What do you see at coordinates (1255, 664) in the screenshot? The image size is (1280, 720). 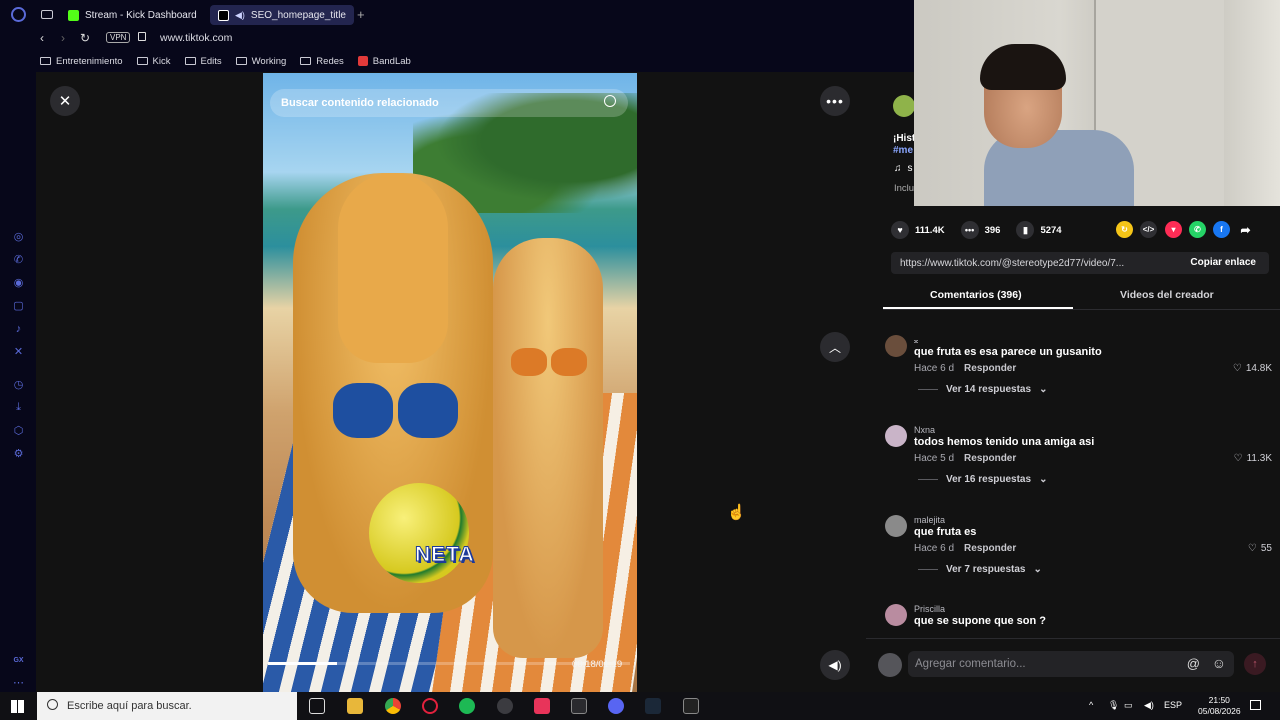 I see `send-comment-icon: ↑` at bounding box center [1255, 664].